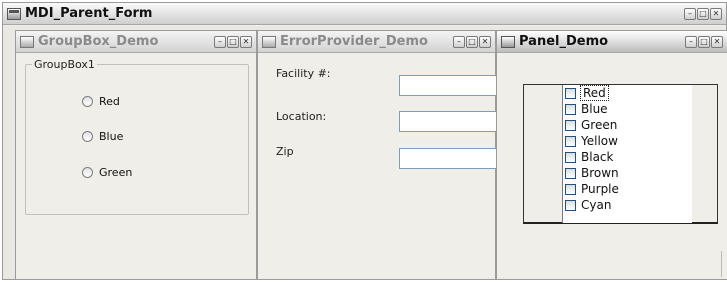 The image size is (727, 282). I want to click on radio-green: Green, so click(107, 172).